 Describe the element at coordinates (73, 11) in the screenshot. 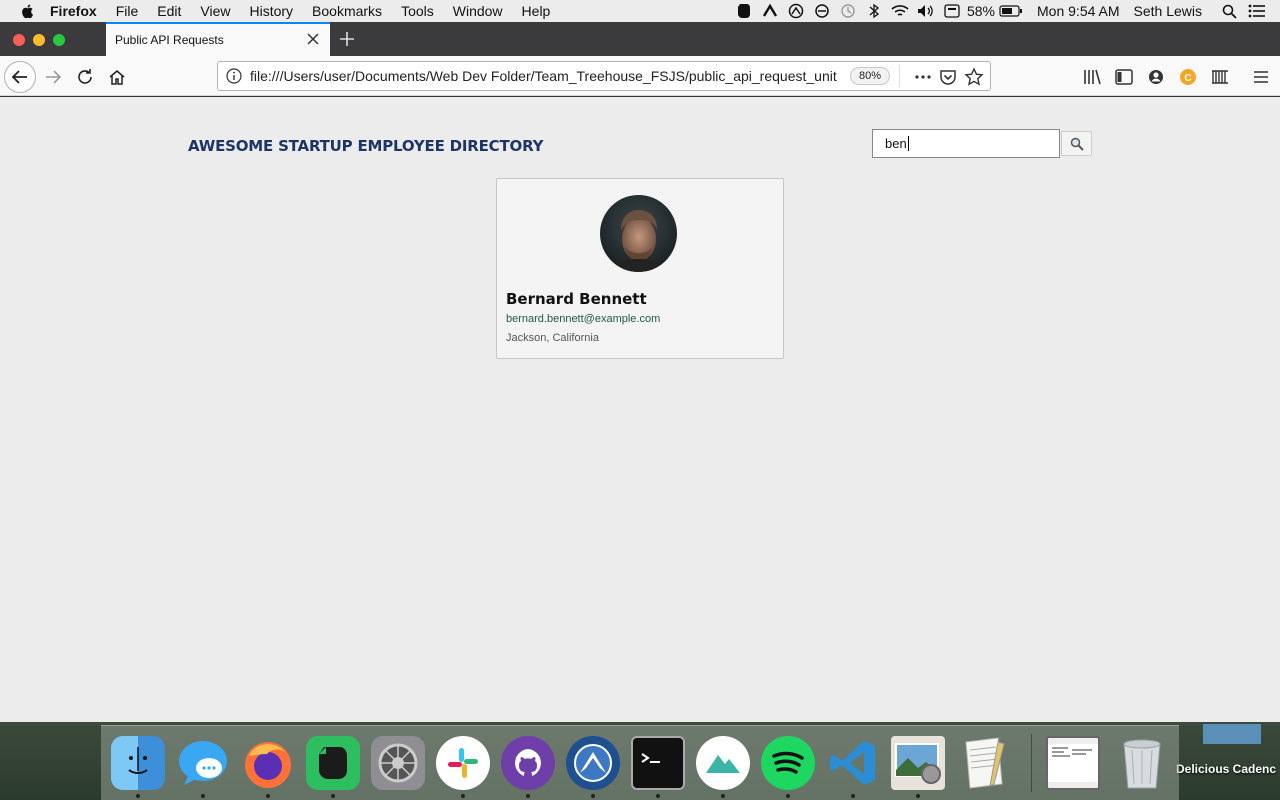

I see `menu-firefox: Firefox` at that location.